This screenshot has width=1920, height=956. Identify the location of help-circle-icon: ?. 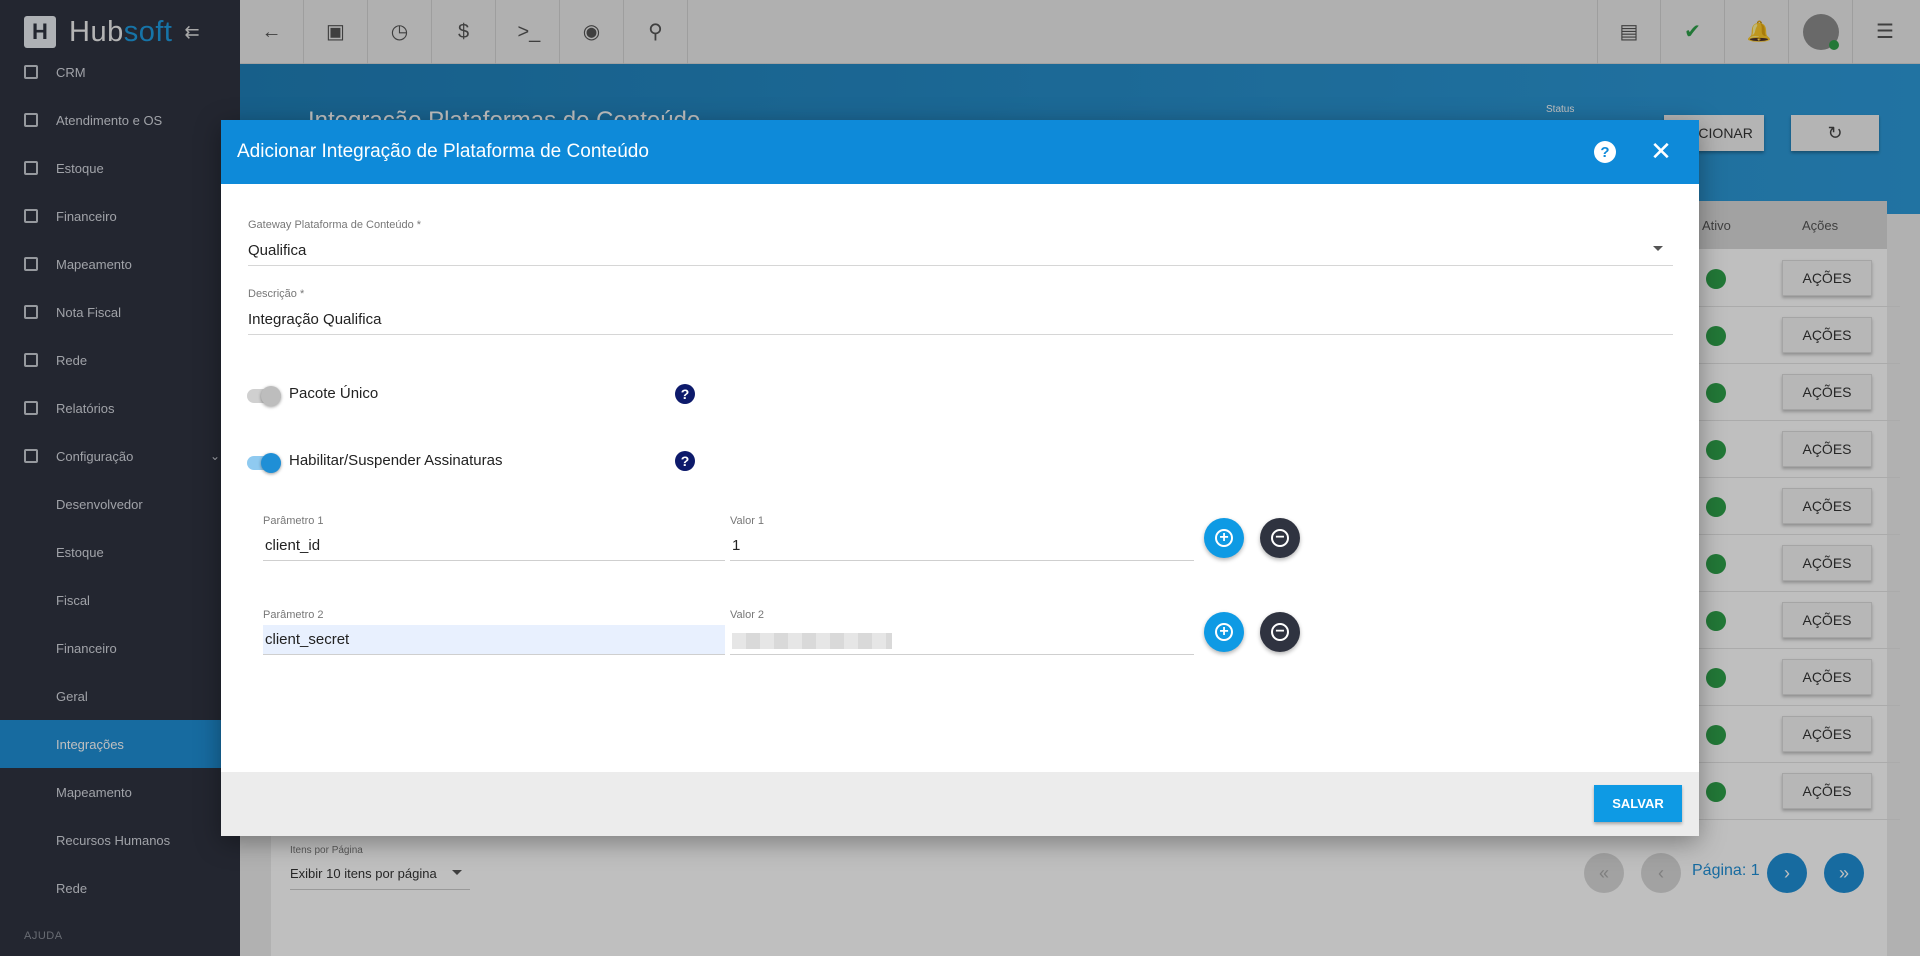
(1605, 152).